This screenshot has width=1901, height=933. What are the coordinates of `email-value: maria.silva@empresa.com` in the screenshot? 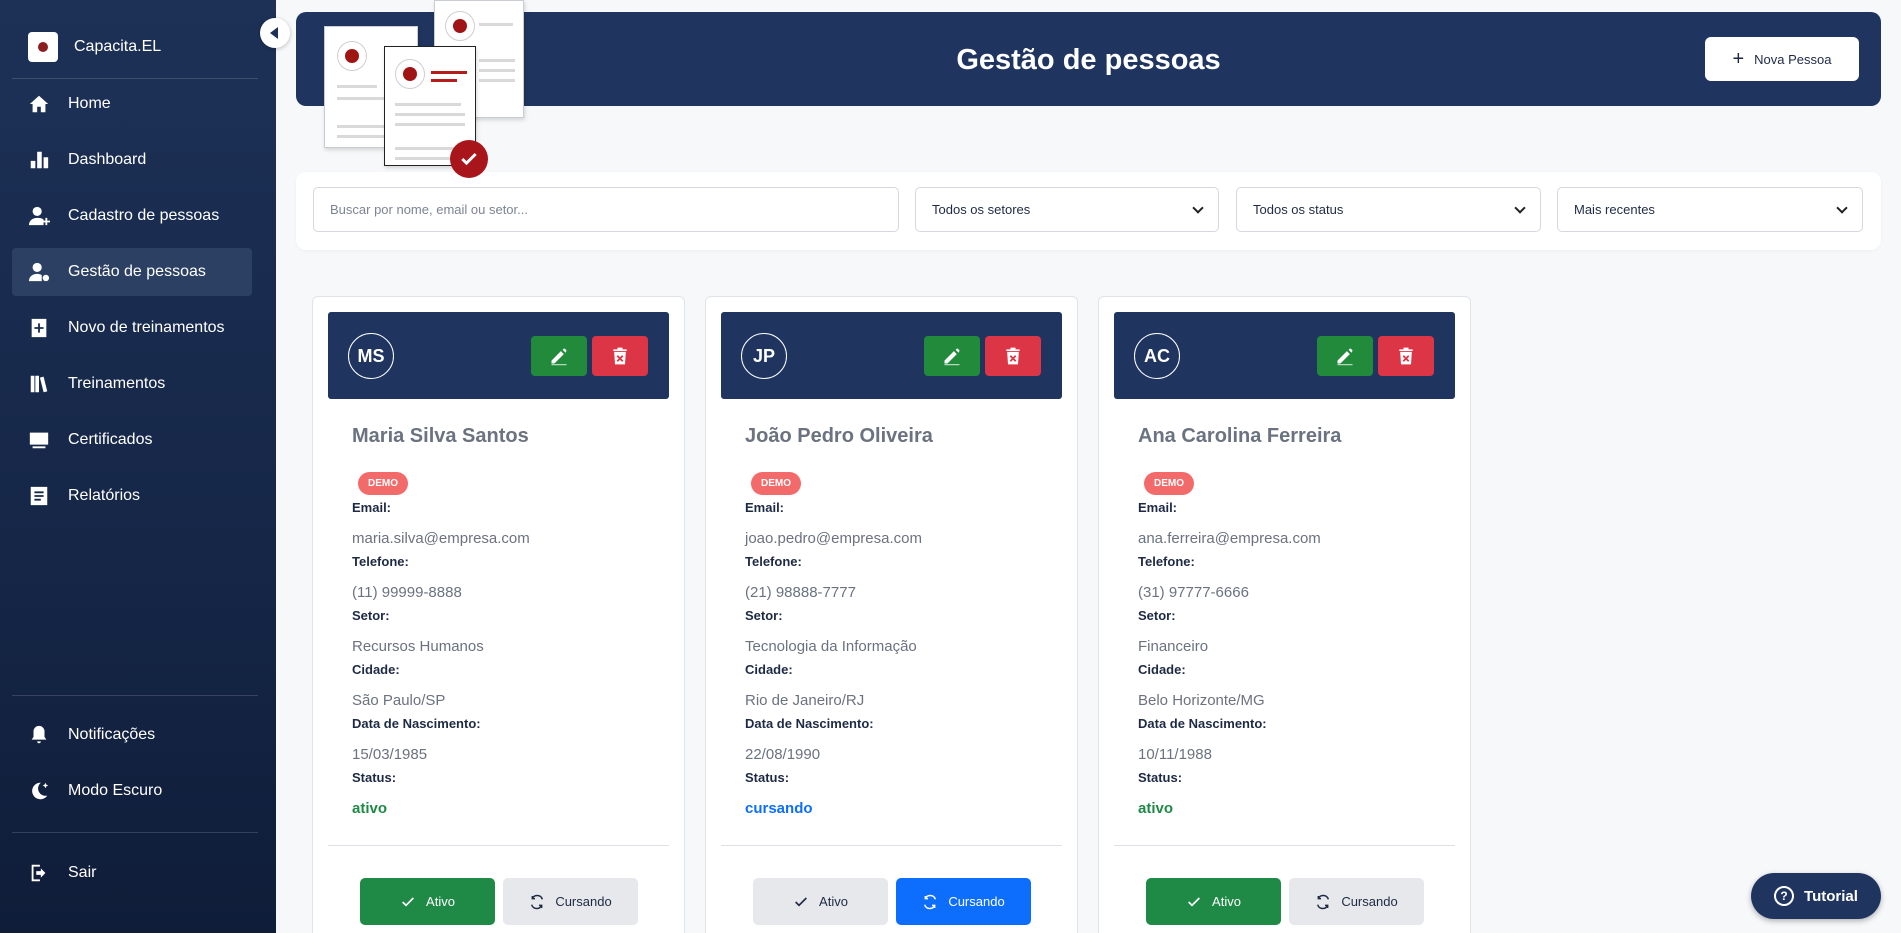 It's located at (441, 538).